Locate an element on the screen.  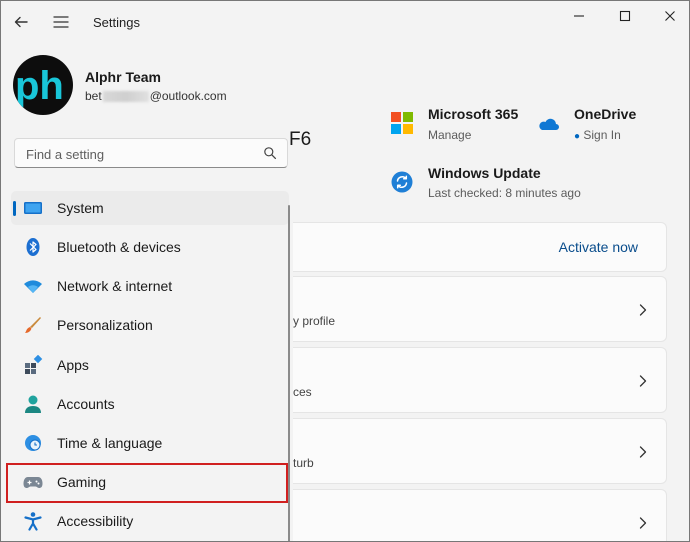
microsoft-365-title: Microsoft 365 is located at coordinates (473, 114).